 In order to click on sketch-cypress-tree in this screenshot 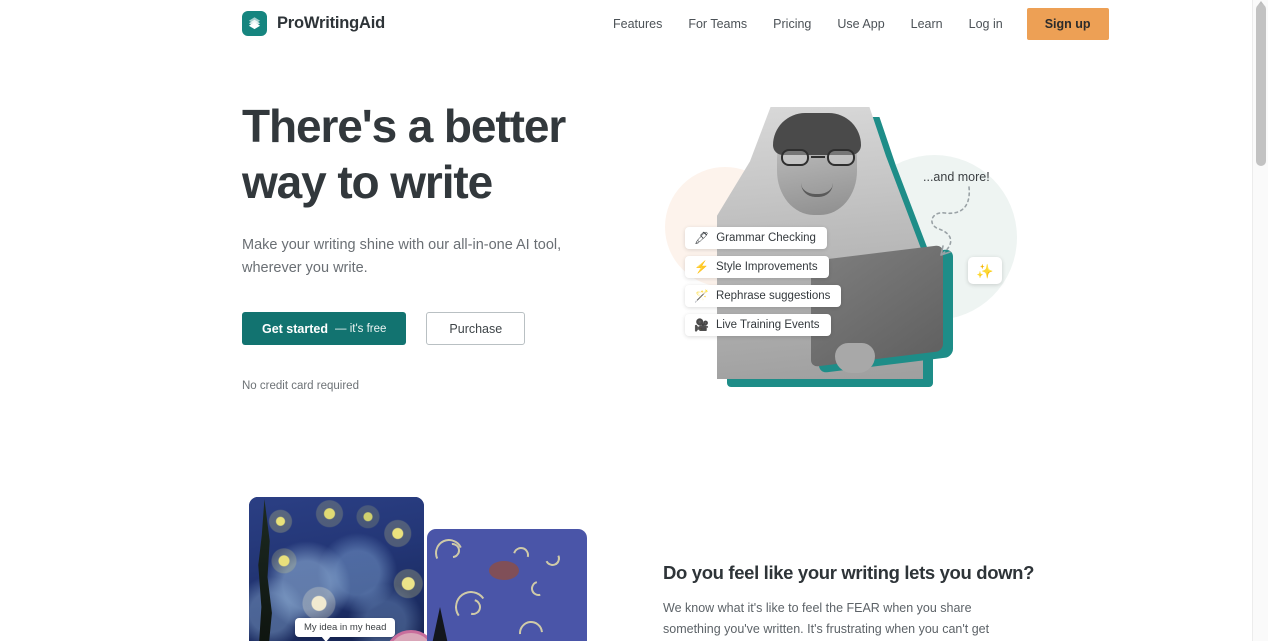, I will do `click(440, 624)`.